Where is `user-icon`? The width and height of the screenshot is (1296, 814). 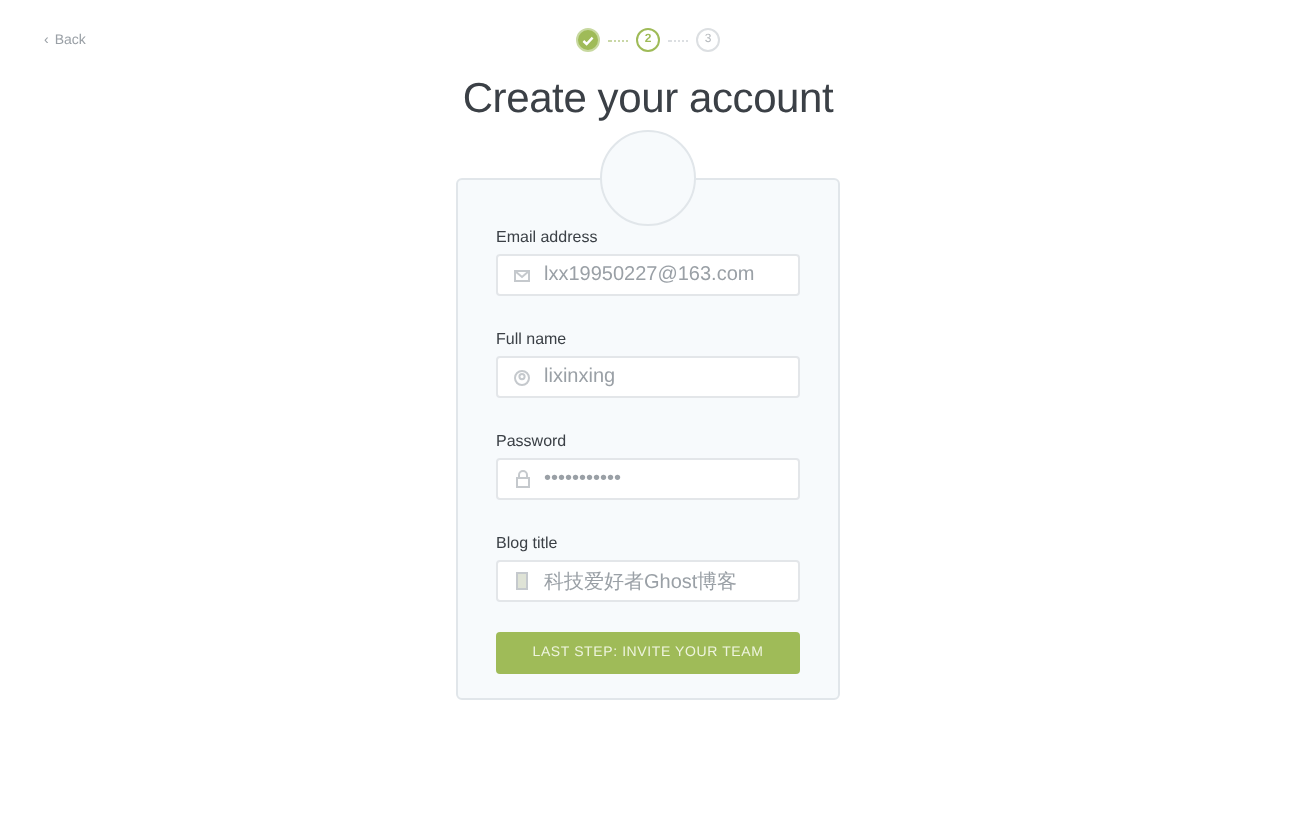
user-icon is located at coordinates (522, 377).